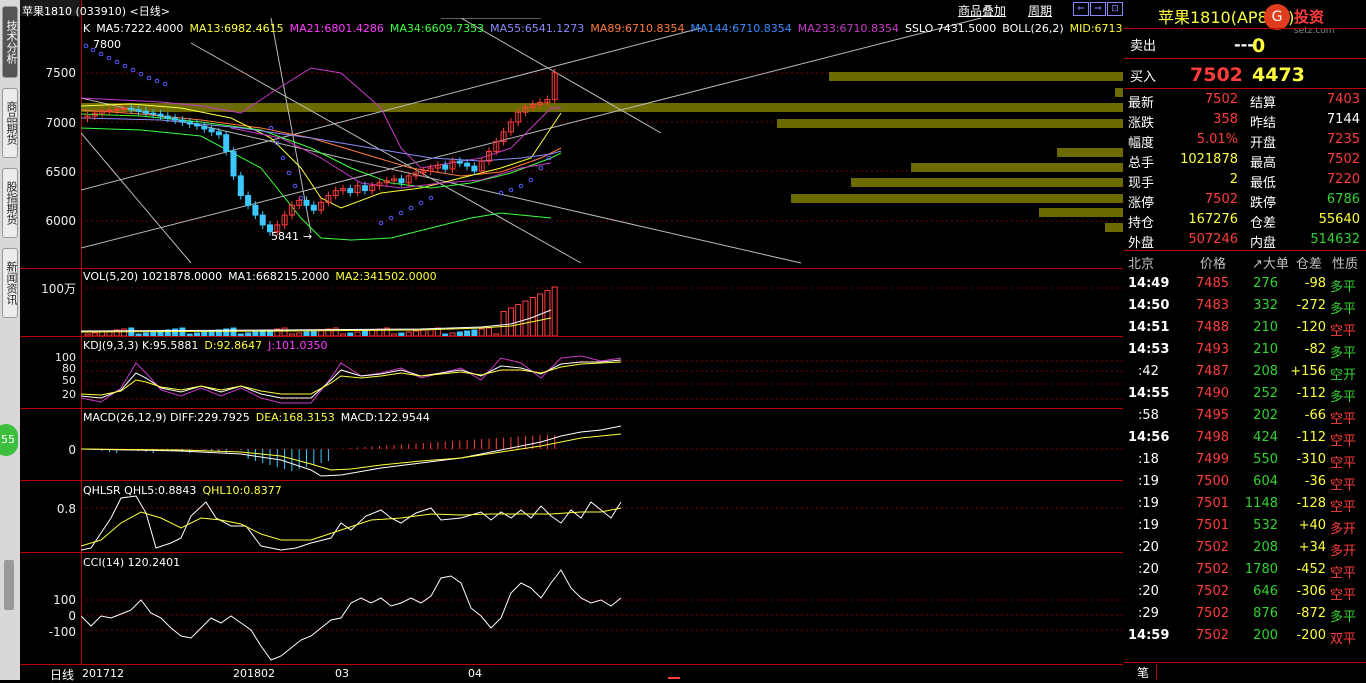  What do you see at coordinates (10, 340) in the screenshot?
I see `left-tab-strip: 技术分析 商品期货 股指期货 新闻资讯 55` at bounding box center [10, 340].